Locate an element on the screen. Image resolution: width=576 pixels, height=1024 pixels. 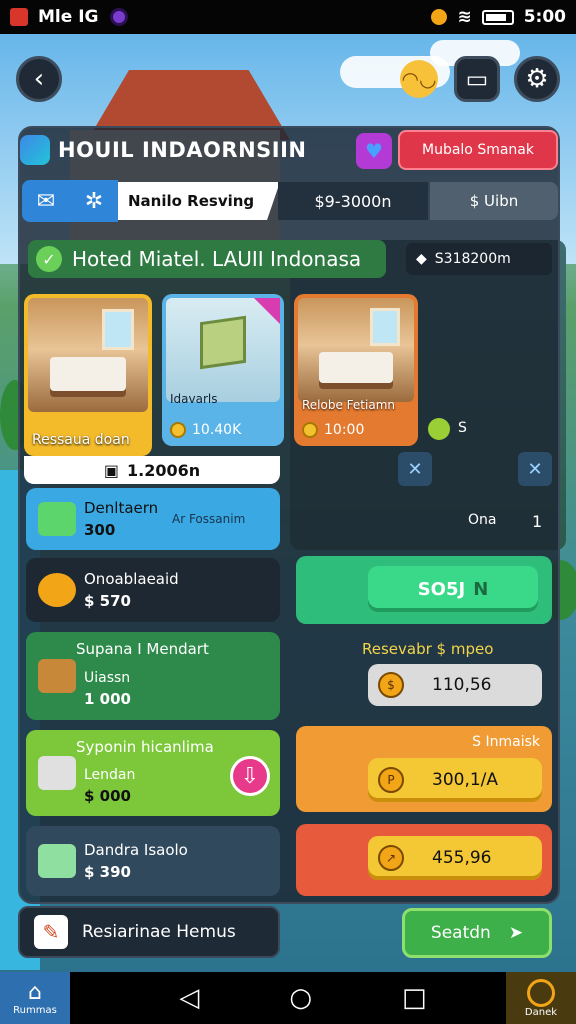
system-nav: ◁ ○ □ is located at coordinates (302, 998).